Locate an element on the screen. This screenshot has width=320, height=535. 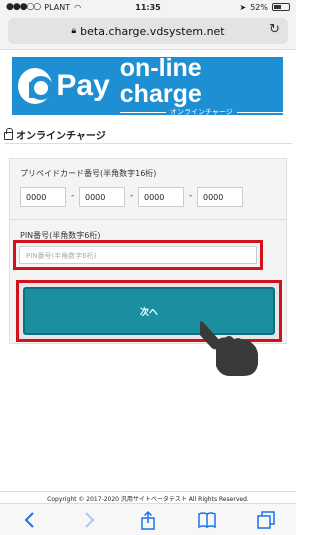
divider is located at coordinates (148, 219).